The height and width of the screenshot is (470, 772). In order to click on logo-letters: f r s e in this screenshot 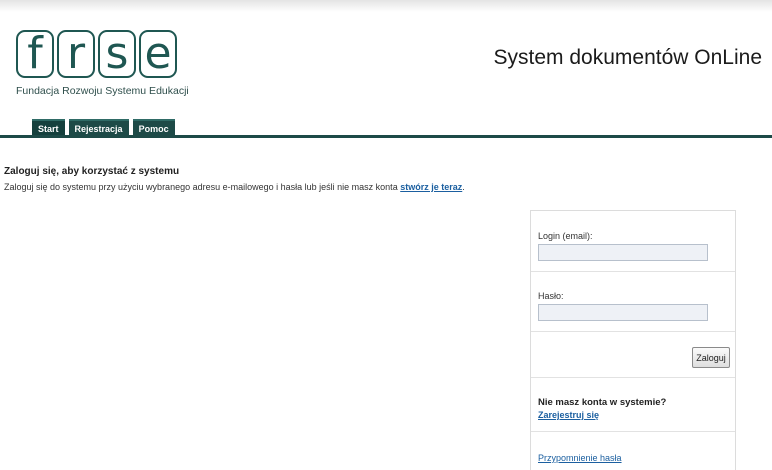, I will do `click(96, 54)`.